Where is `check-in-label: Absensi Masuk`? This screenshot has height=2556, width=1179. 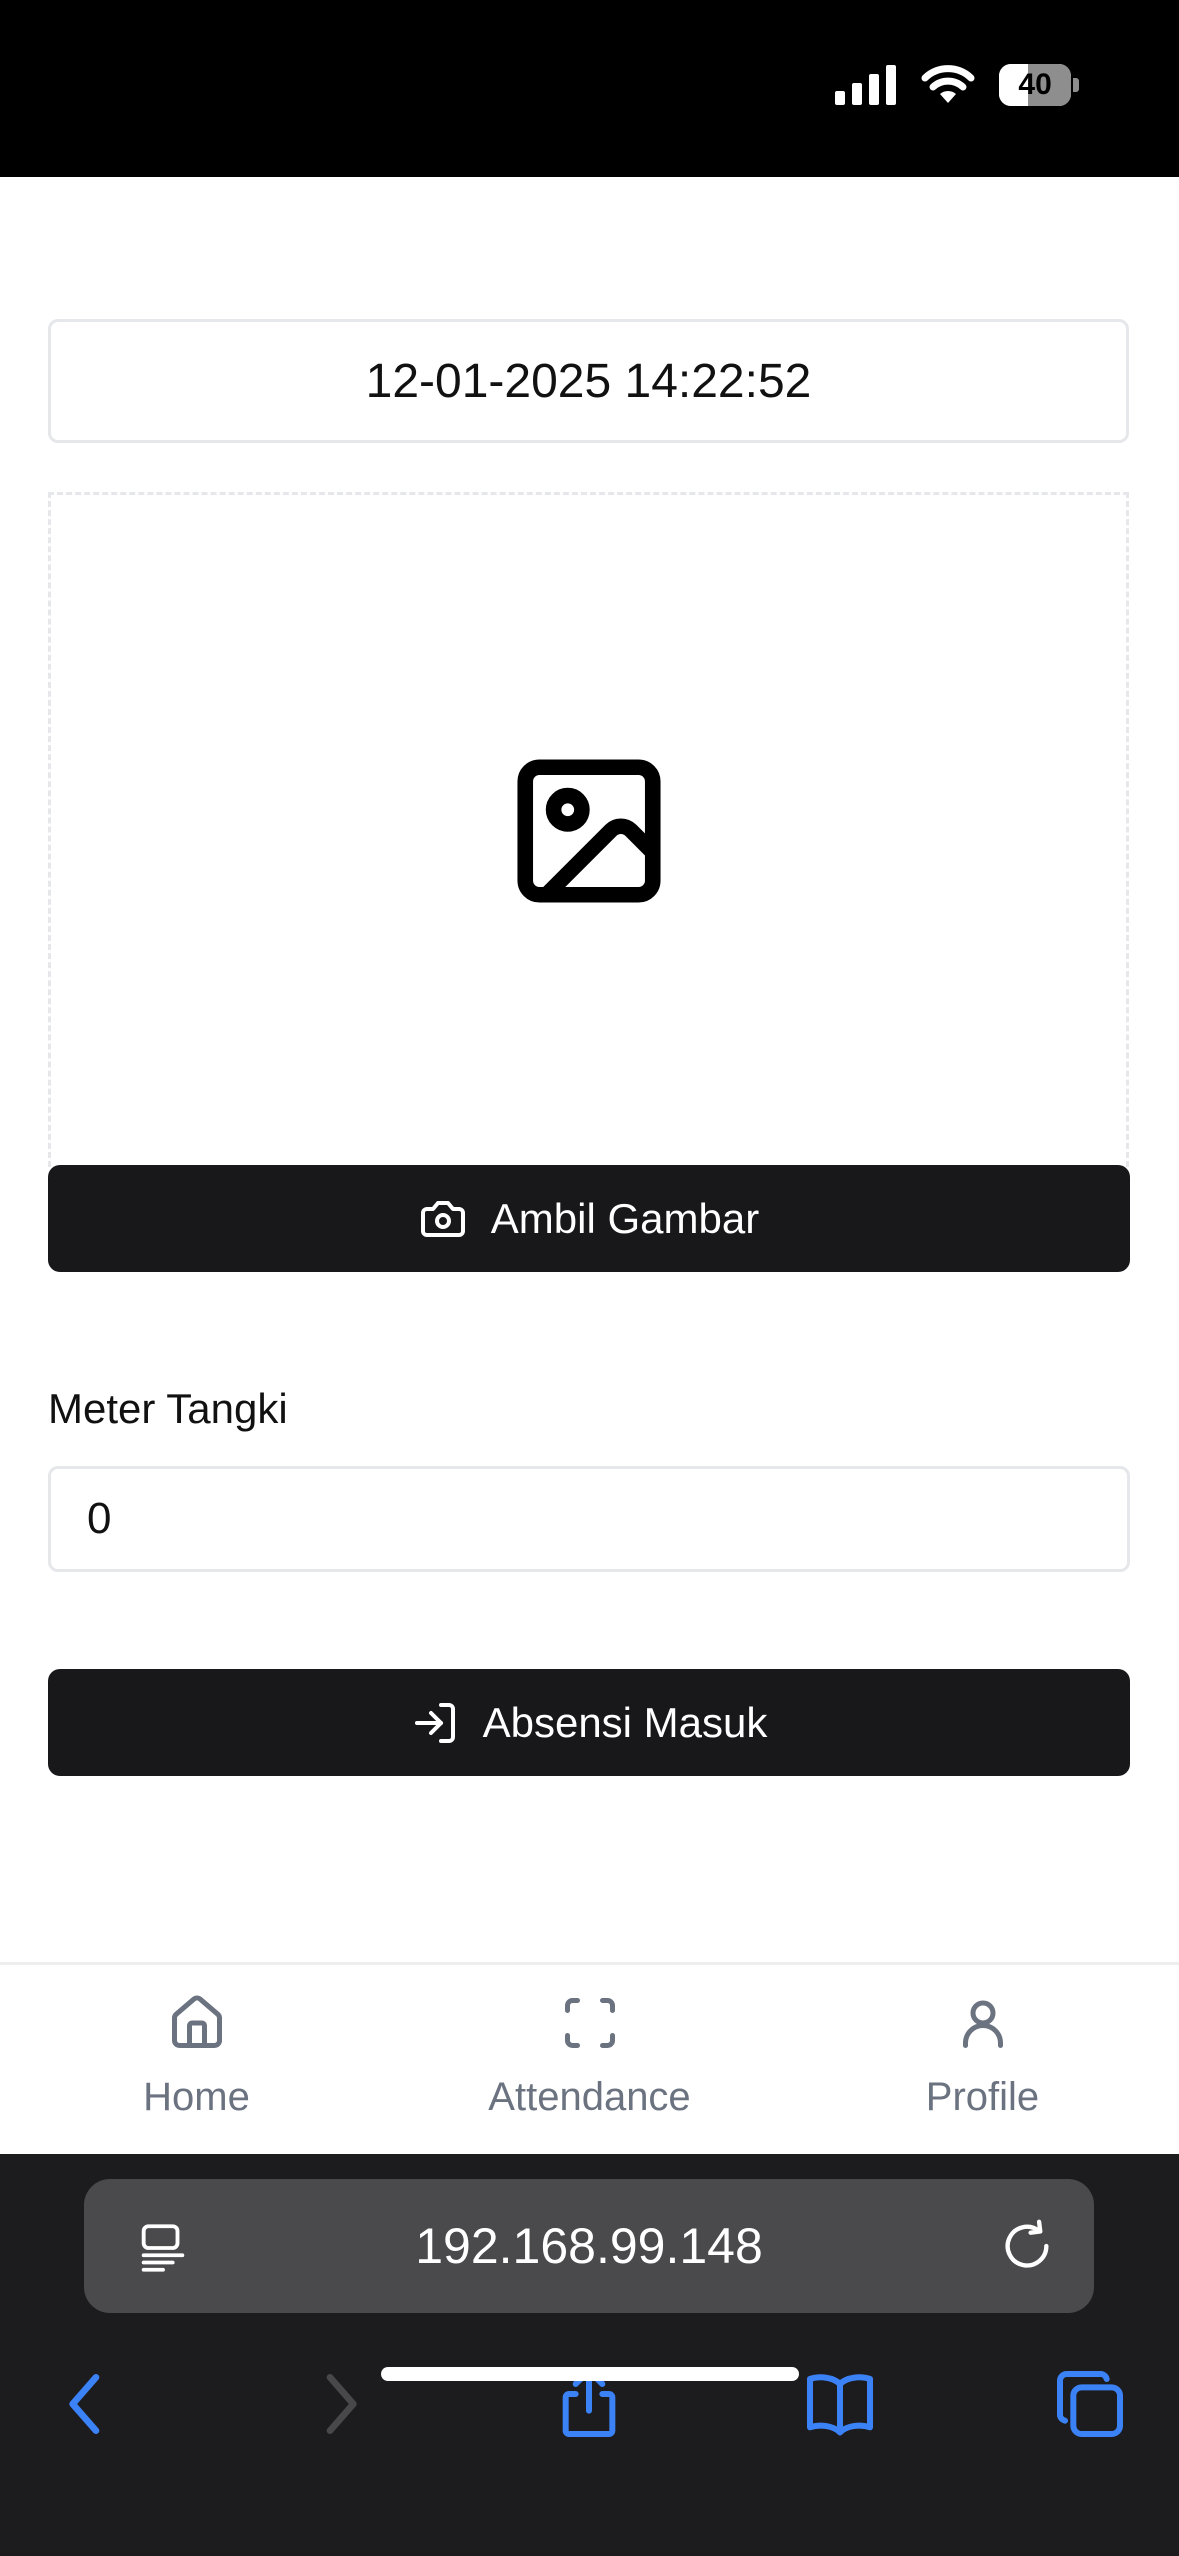 check-in-label: Absensi Masuk is located at coordinates (625, 1722).